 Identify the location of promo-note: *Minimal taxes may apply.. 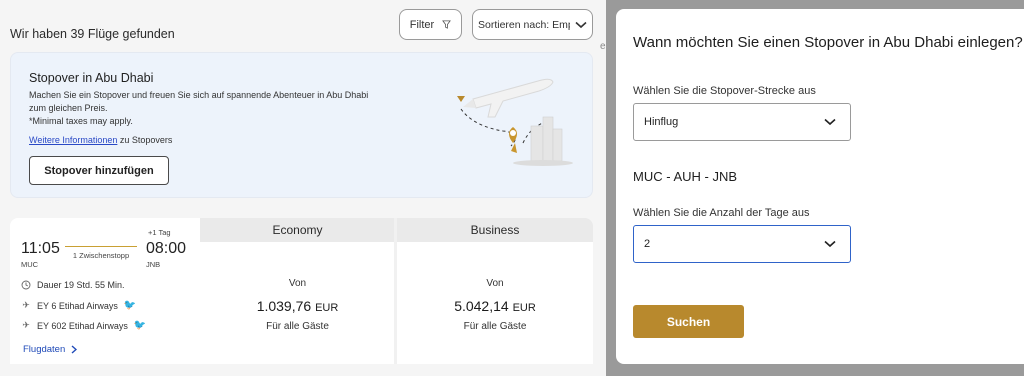
(81, 121).